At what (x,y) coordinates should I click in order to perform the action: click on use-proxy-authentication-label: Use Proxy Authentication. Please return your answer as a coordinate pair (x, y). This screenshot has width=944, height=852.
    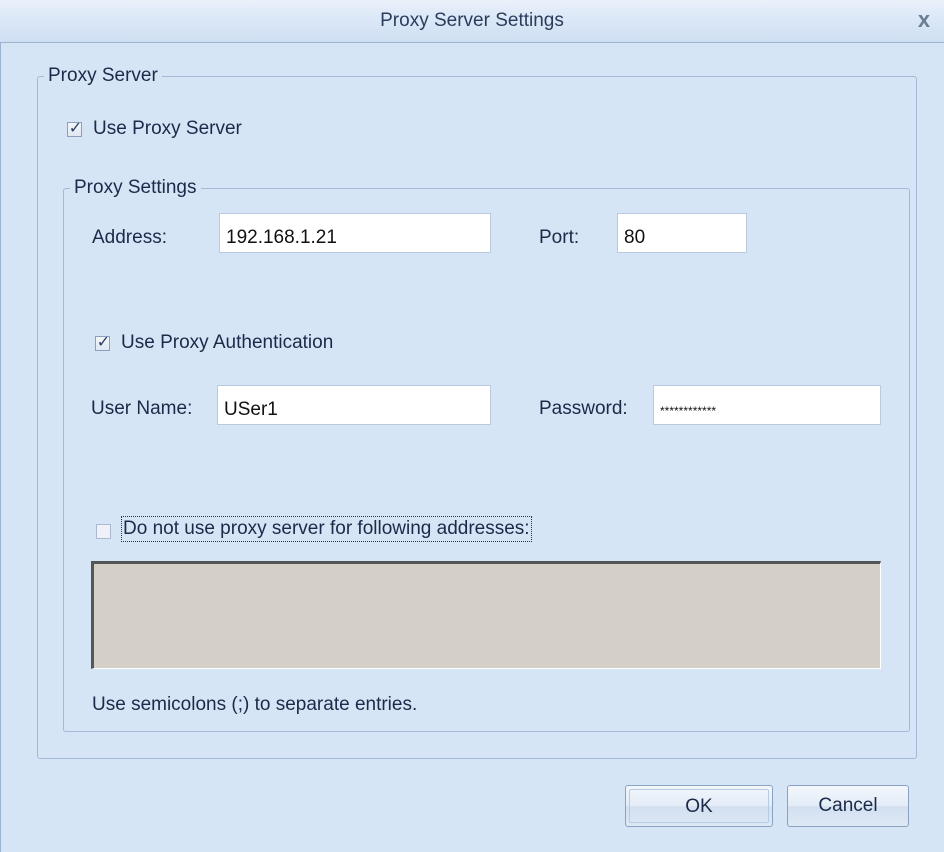
    Looking at the image, I should click on (227, 343).